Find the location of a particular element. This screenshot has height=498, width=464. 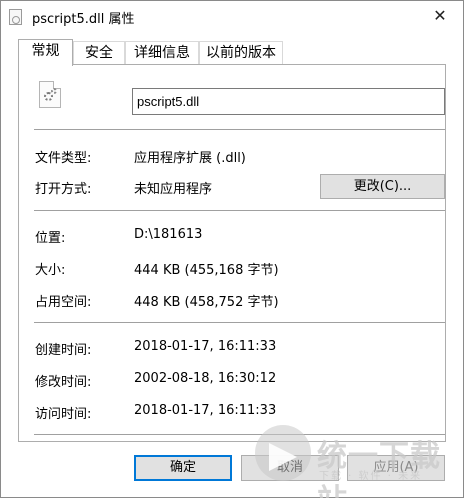

accessed-label: 访问时间: is located at coordinates (63, 414).